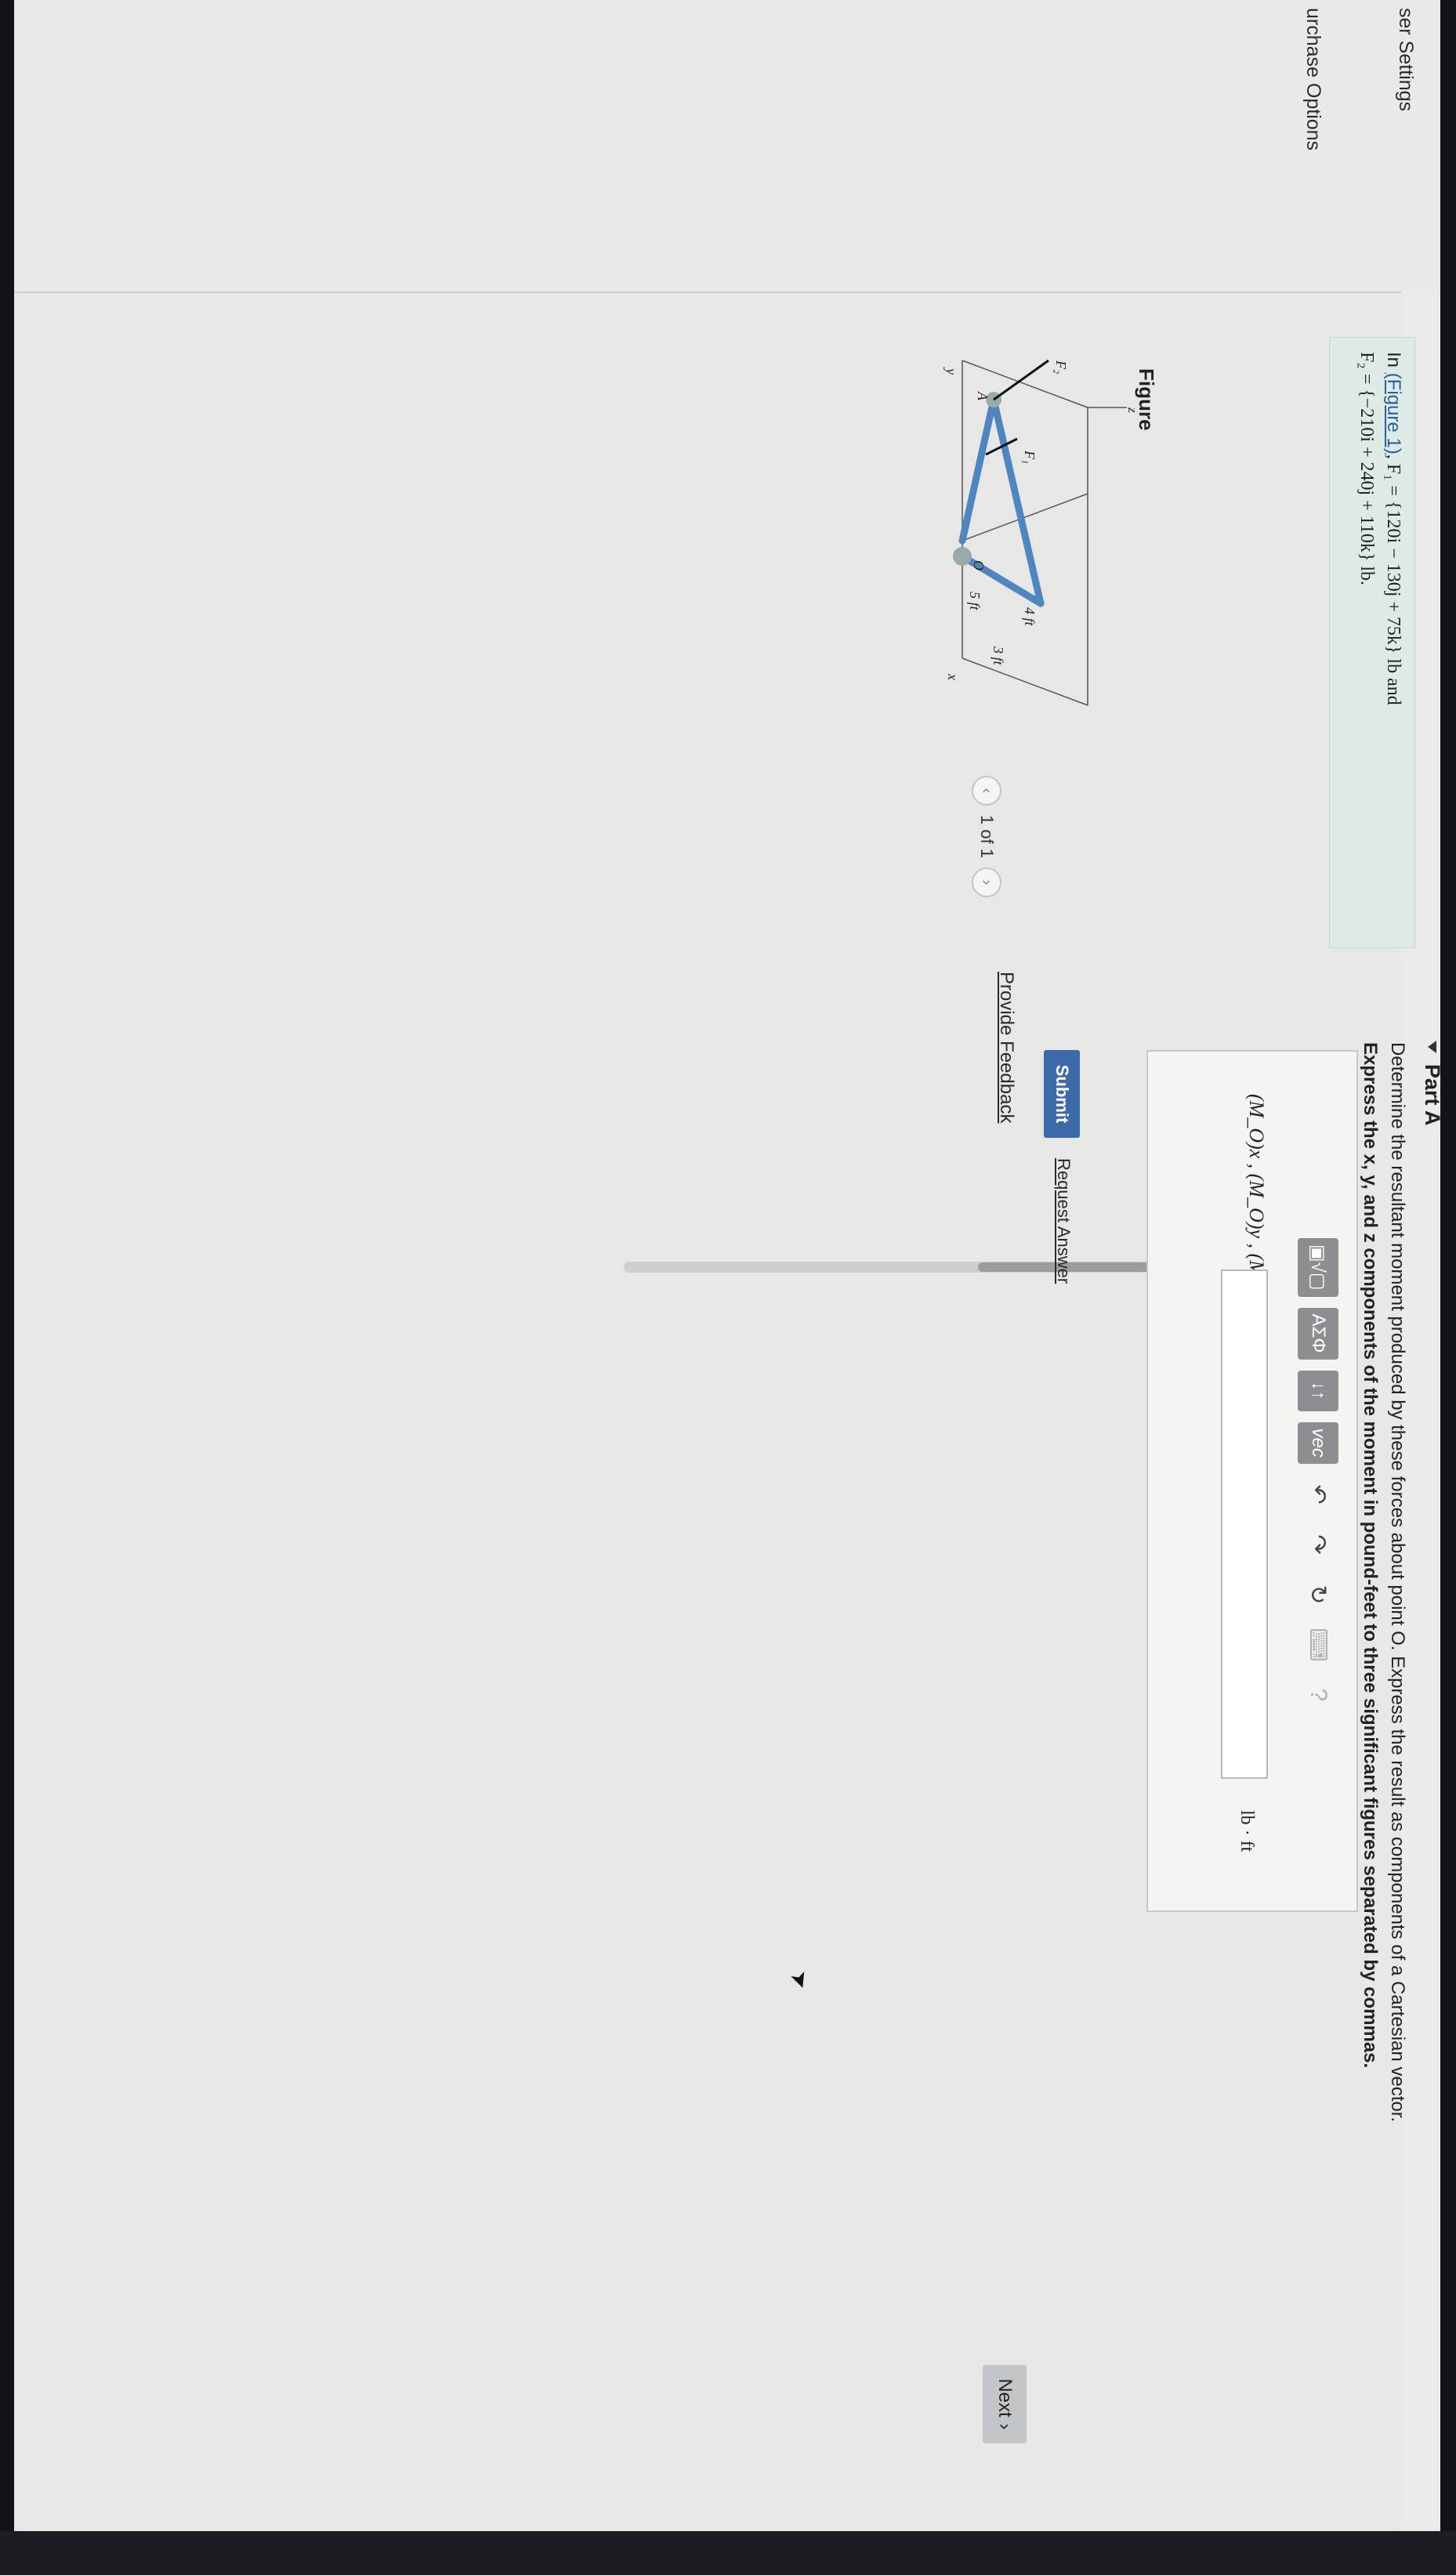 Image resolution: width=1456 pixels, height=2575 pixels. What do you see at coordinates (979, 565) in the screenshot?
I see `label-o: O` at bounding box center [979, 565].